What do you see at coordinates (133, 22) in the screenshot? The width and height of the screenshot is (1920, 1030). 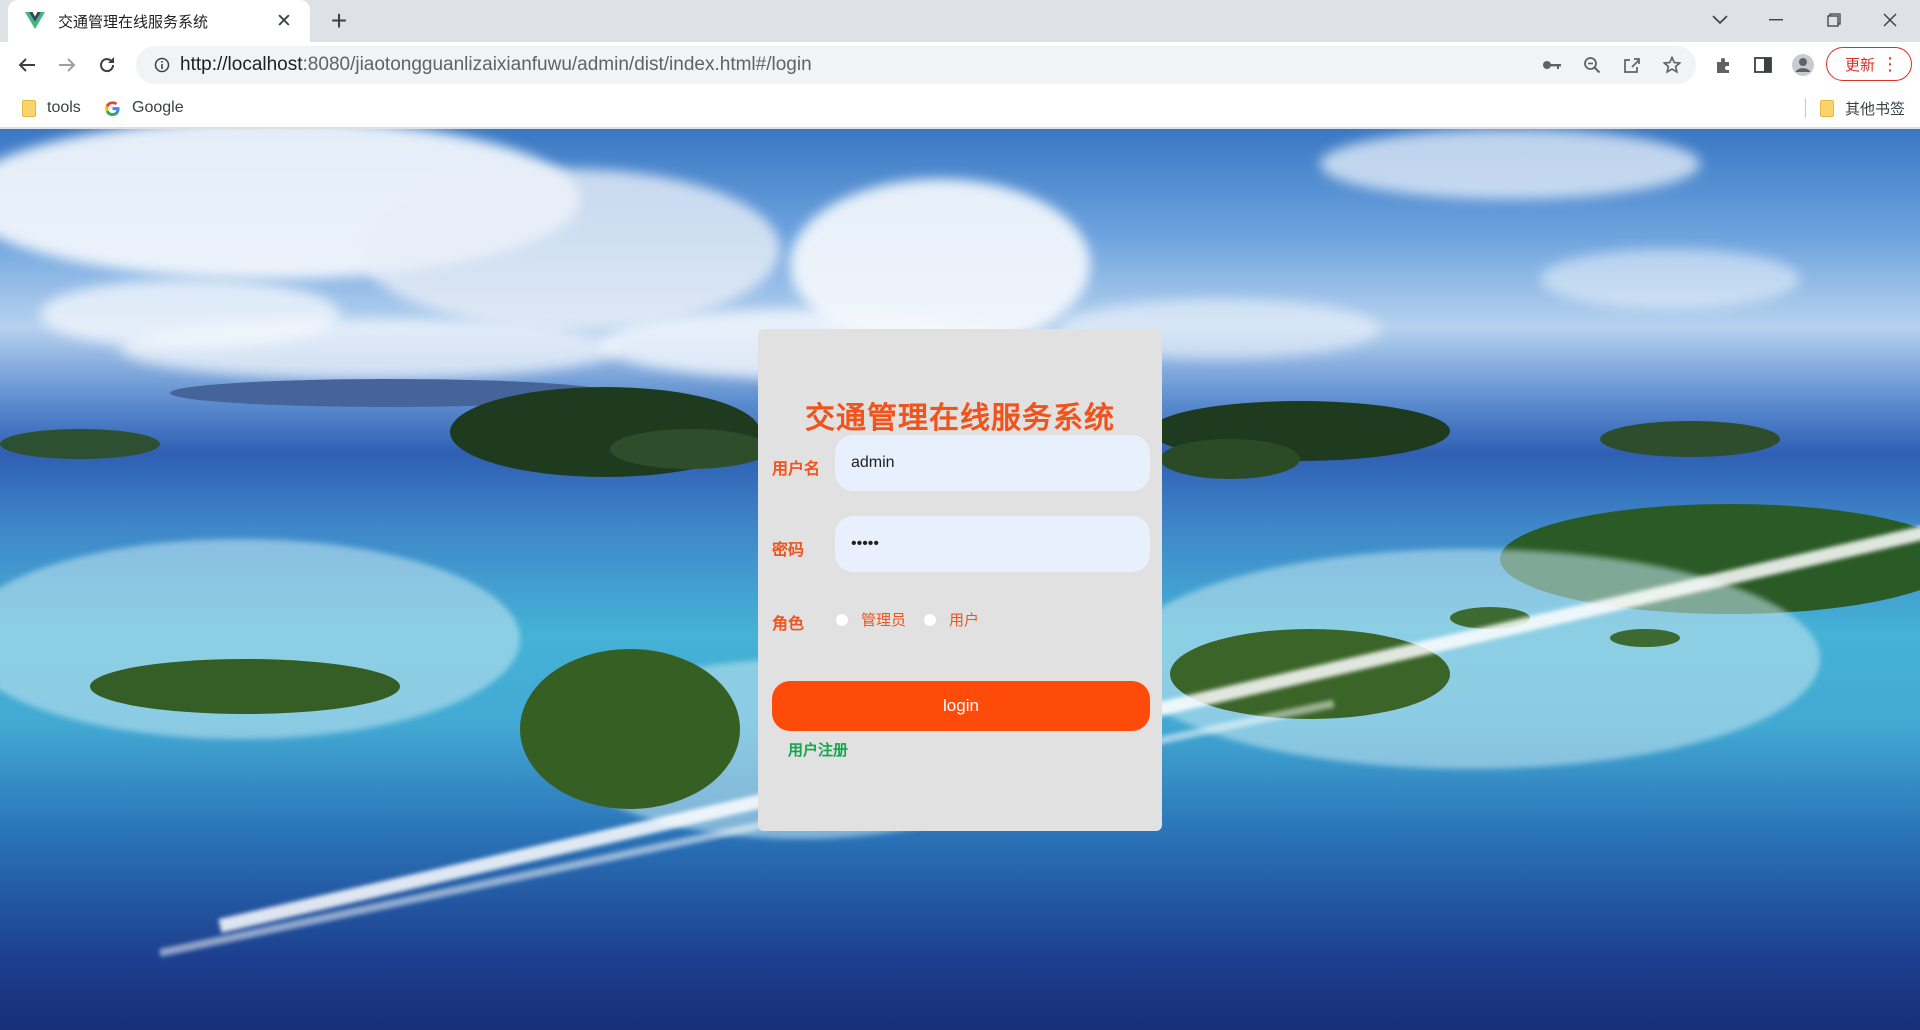 I see `tab-title: 交通管理在线服务系统` at bounding box center [133, 22].